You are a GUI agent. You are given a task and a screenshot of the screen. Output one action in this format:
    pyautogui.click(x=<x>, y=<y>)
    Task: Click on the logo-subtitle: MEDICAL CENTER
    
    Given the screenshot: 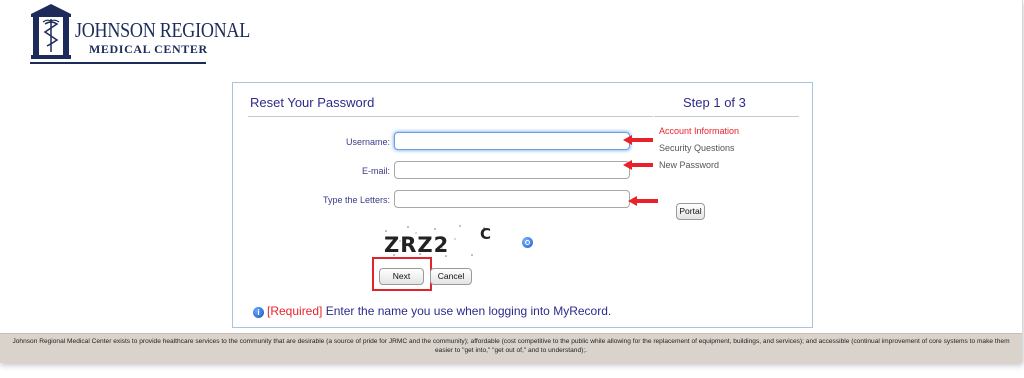 What is the action you would take?
    pyautogui.click(x=148, y=49)
    